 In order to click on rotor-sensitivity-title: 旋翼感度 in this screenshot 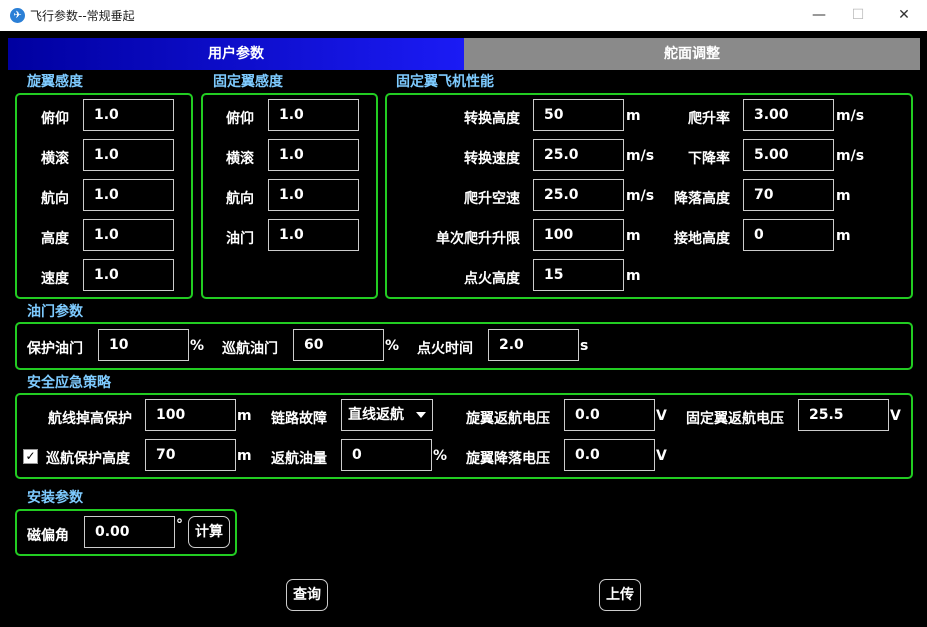, I will do `click(55, 82)`.